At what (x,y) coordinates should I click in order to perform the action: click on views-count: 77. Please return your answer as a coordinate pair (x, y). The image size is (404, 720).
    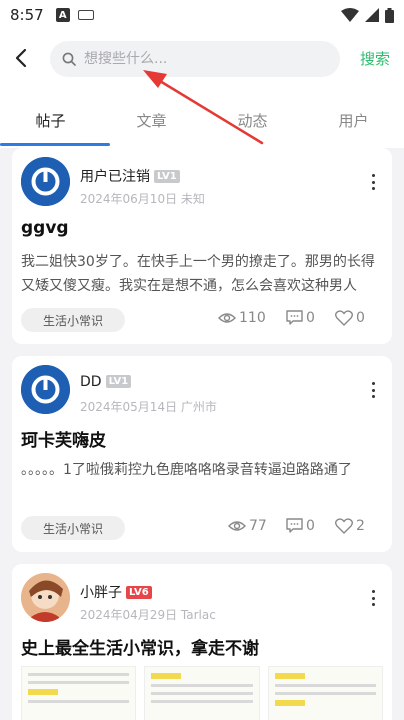
    Looking at the image, I should click on (258, 526).